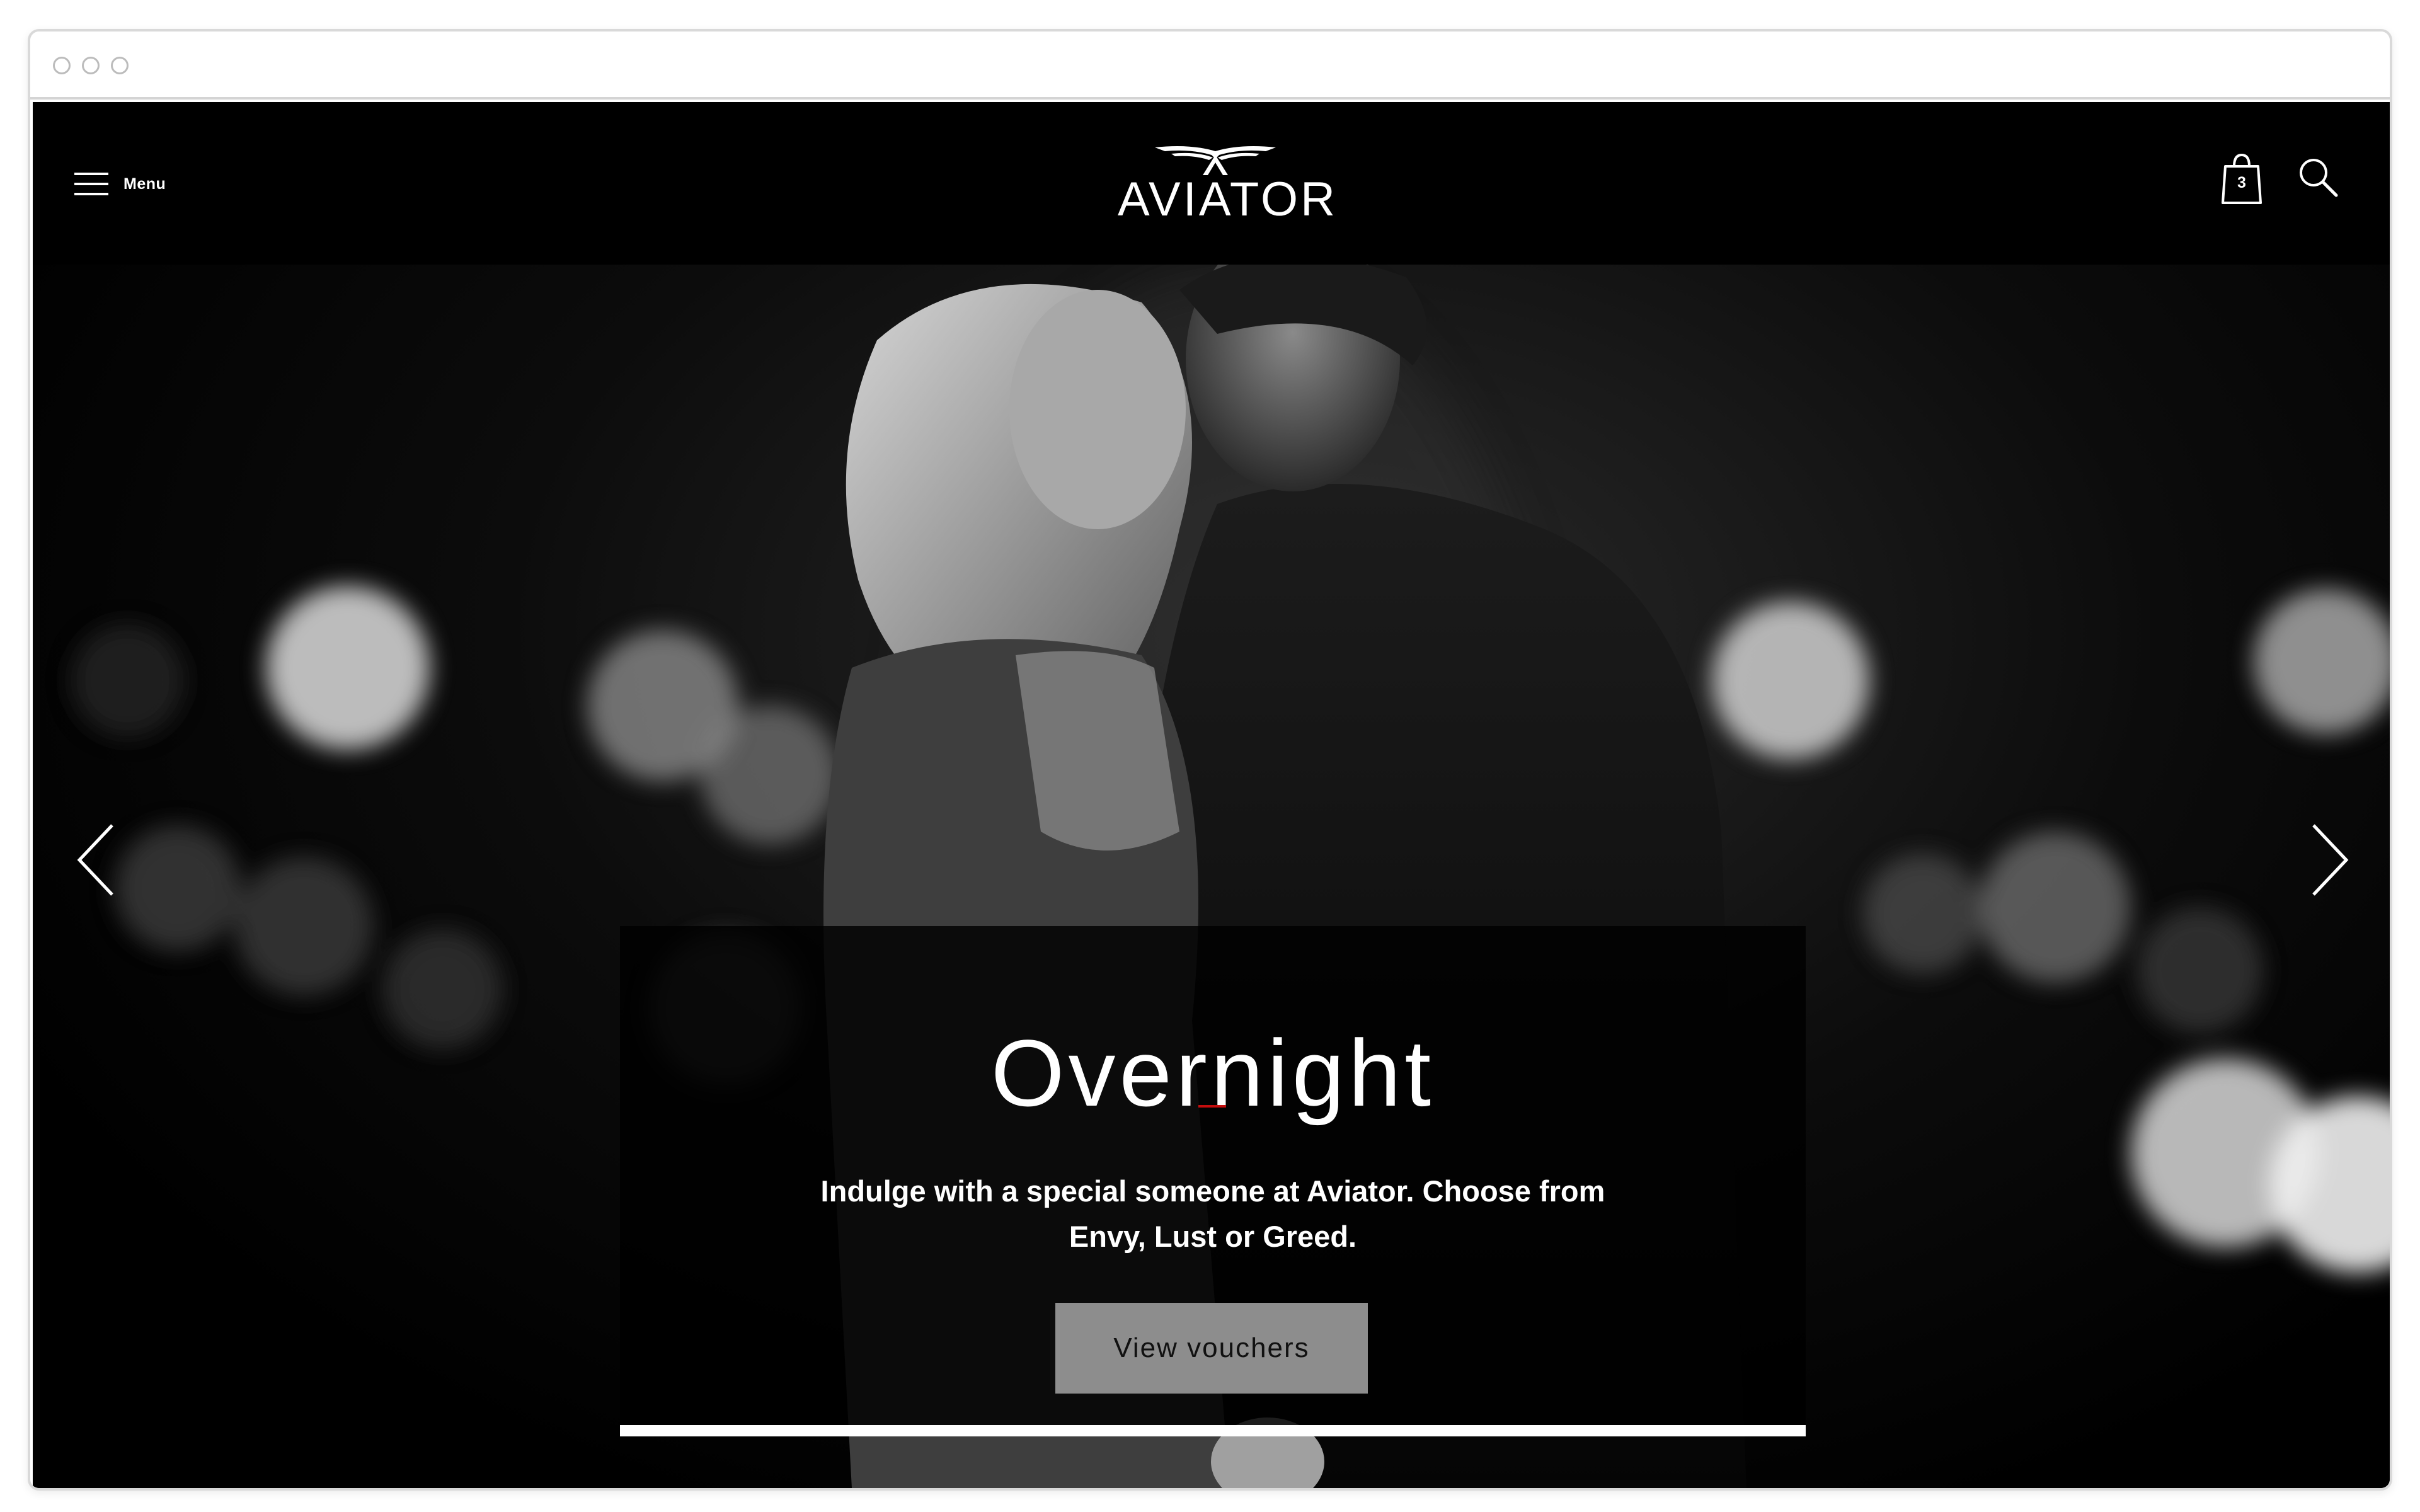  I want to click on search-icon, so click(2319, 178).